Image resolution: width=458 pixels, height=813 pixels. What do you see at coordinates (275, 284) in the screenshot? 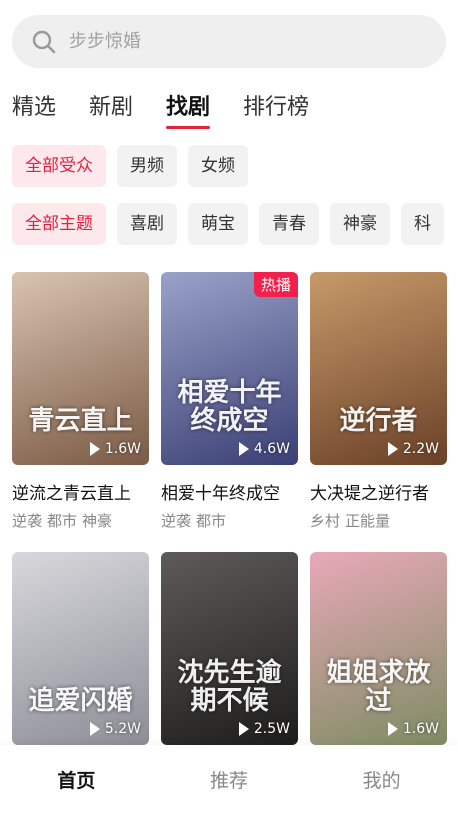
I see `hot-badge: 热播` at bounding box center [275, 284].